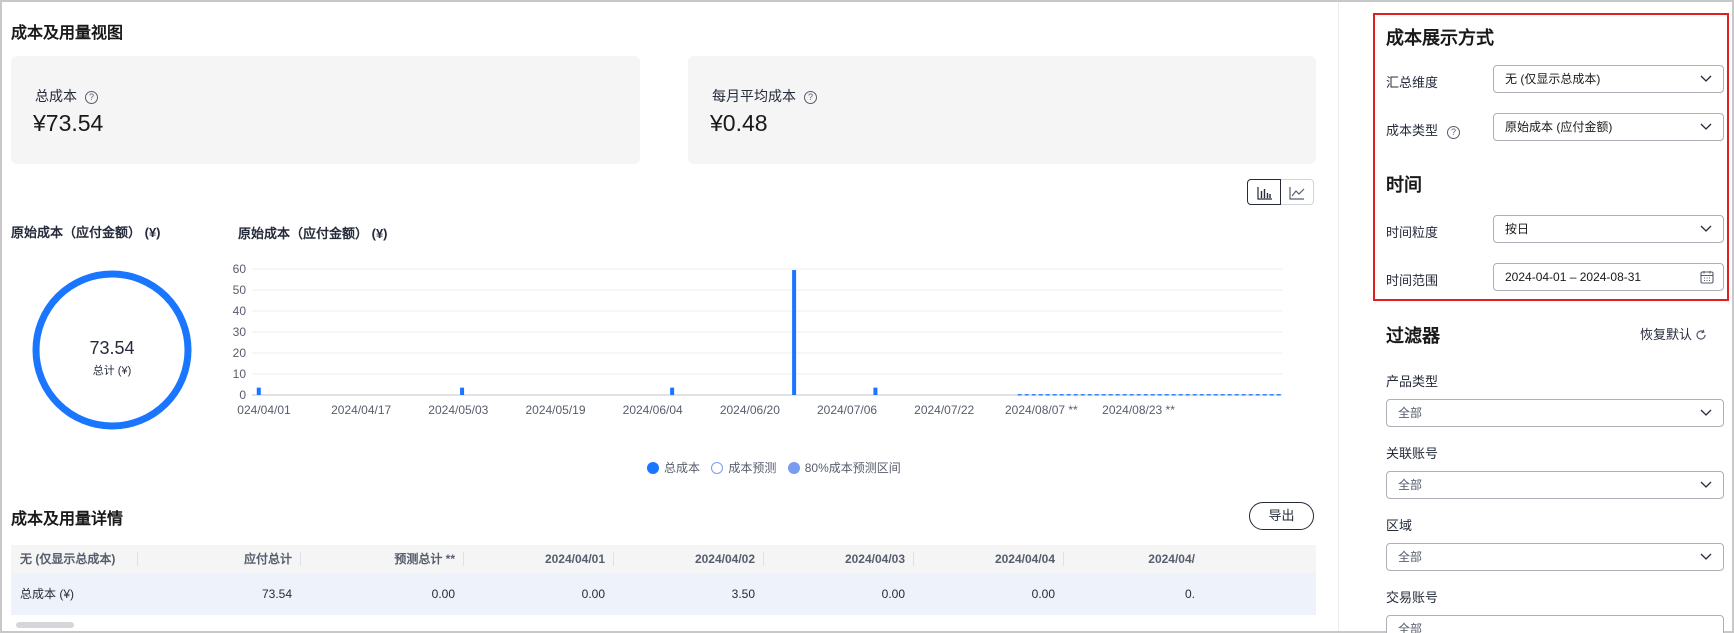 The image size is (1734, 633). I want to click on legend-forecast-label: 成本预测, so click(752, 468).